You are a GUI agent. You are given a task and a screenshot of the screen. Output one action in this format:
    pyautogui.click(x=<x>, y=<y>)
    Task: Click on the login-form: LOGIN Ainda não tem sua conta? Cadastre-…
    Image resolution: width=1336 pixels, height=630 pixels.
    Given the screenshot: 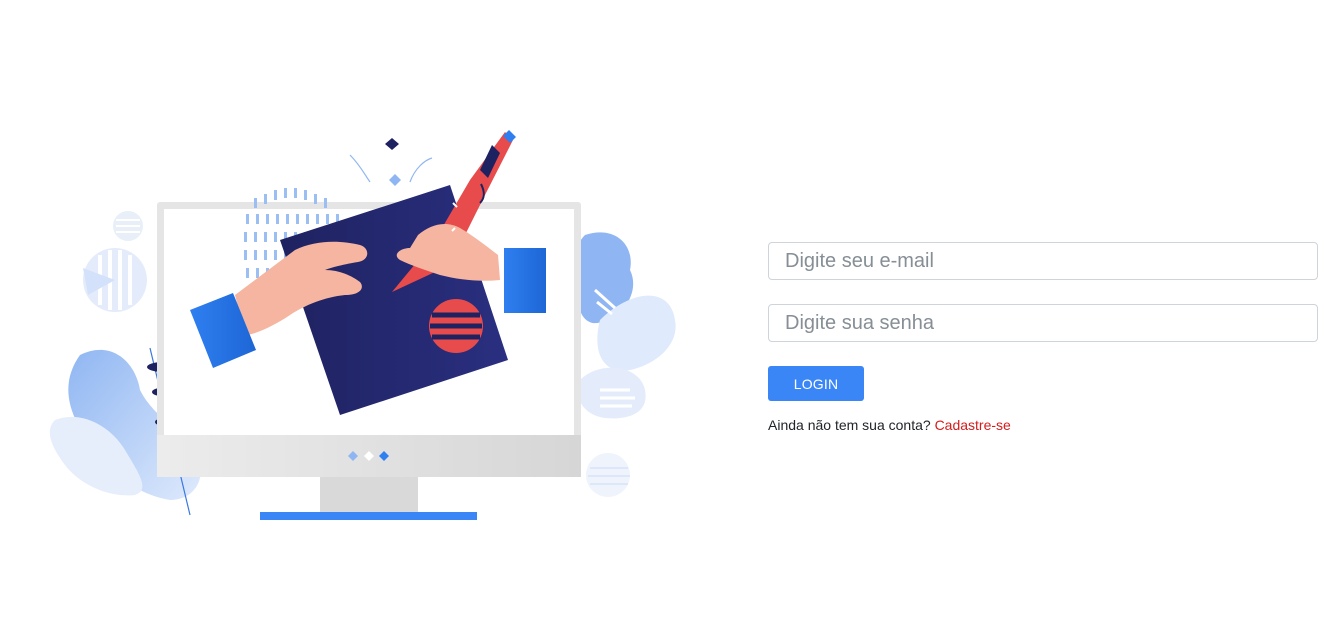 What is the action you would take?
    pyautogui.click(x=1043, y=337)
    